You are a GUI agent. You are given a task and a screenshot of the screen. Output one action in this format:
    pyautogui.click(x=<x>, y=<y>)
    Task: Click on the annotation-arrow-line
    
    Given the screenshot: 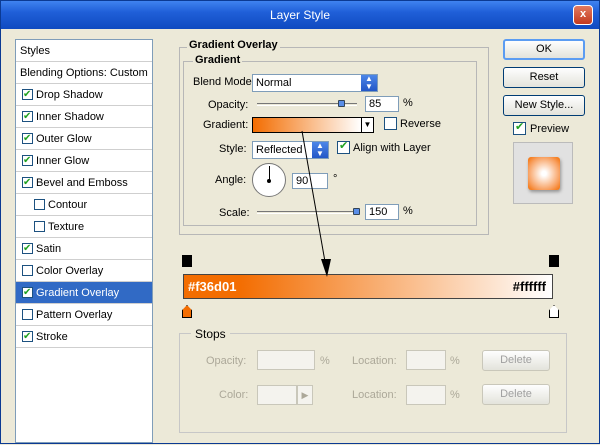 What is the action you would take?
    pyautogui.click(x=314, y=202)
    